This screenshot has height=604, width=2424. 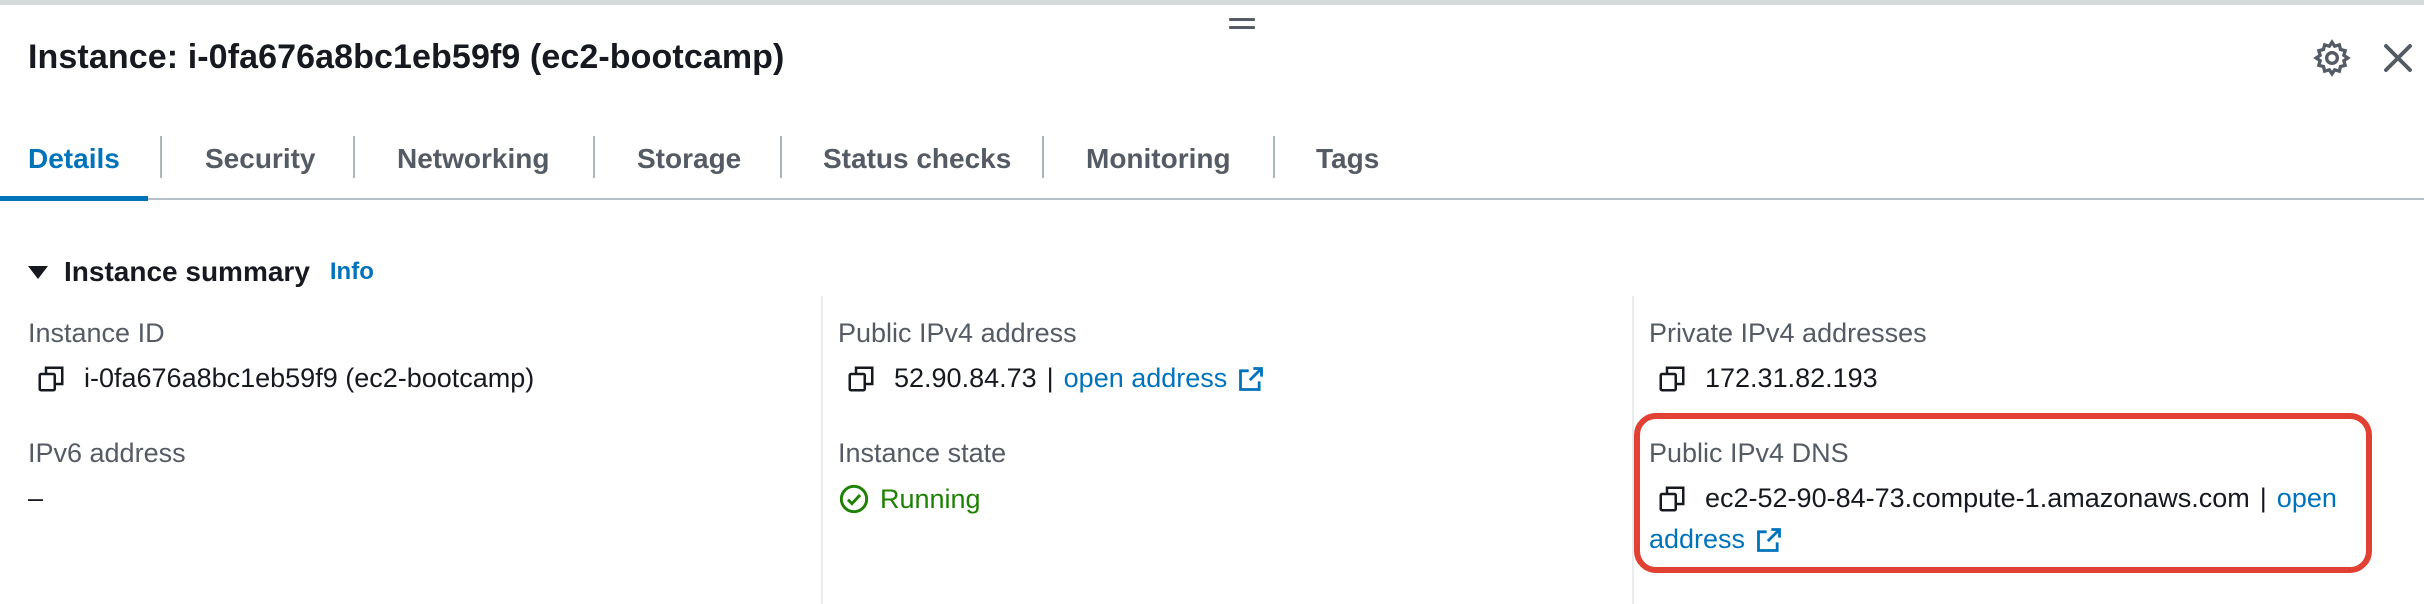 I want to click on field-label: Private IPv4 addresses, so click(x=1788, y=333).